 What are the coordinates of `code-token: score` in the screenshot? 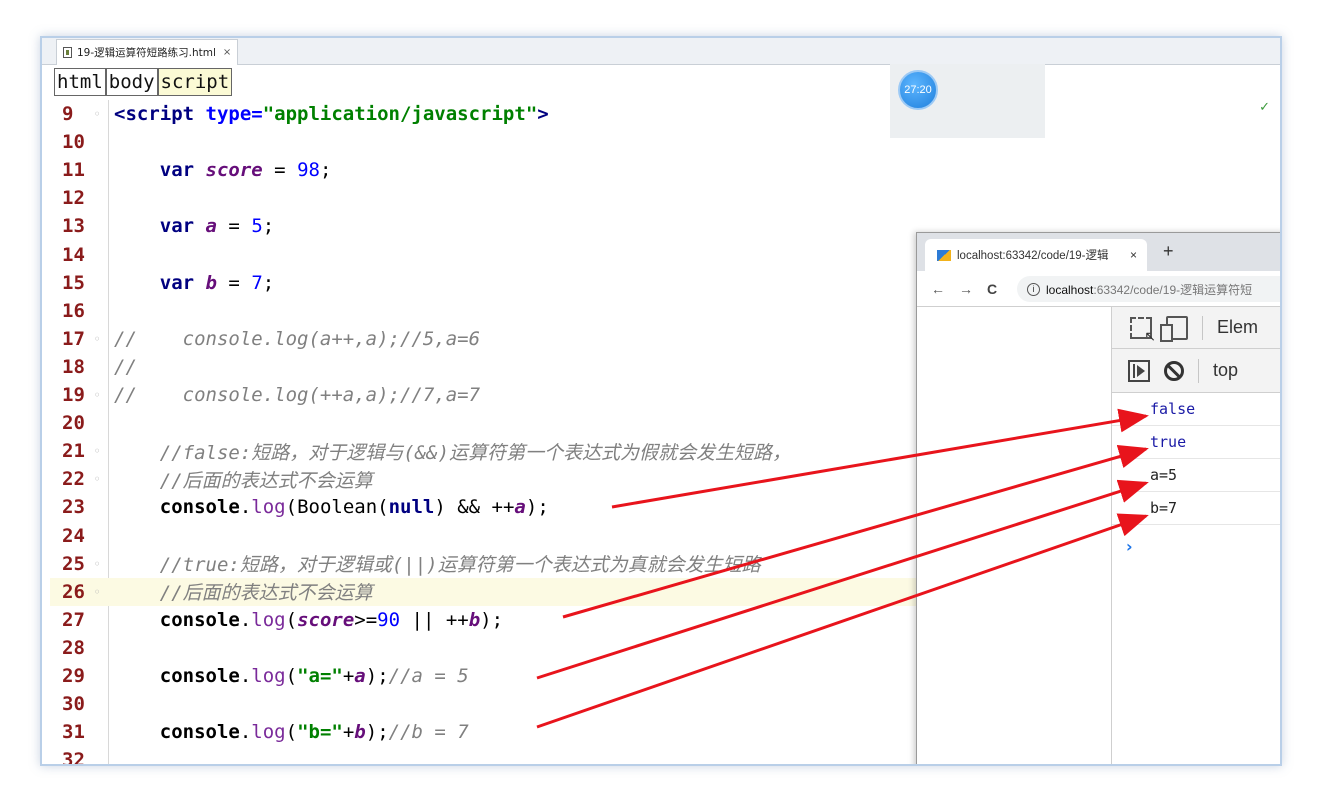 It's located at (326, 619).